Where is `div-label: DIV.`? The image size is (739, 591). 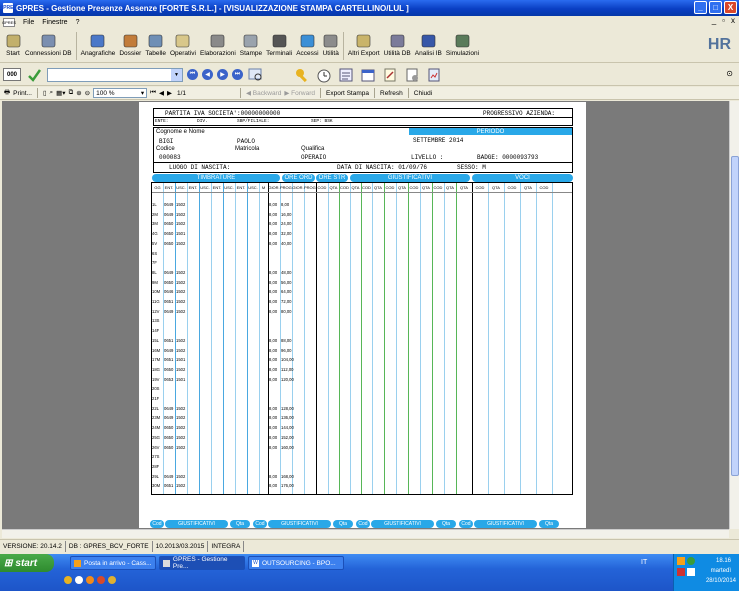 div-label: DIV. is located at coordinates (202, 121).